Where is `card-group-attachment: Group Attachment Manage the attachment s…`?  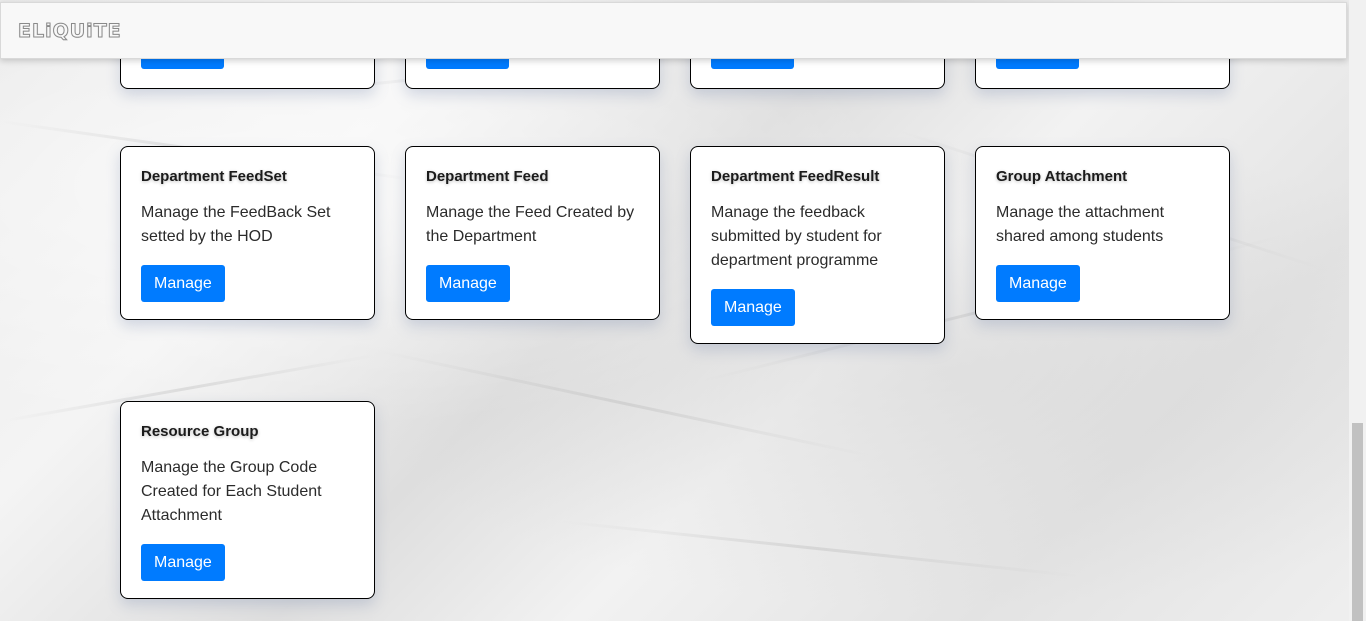 card-group-attachment: Group Attachment Manage the attachment s… is located at coordinates (1102, 233).